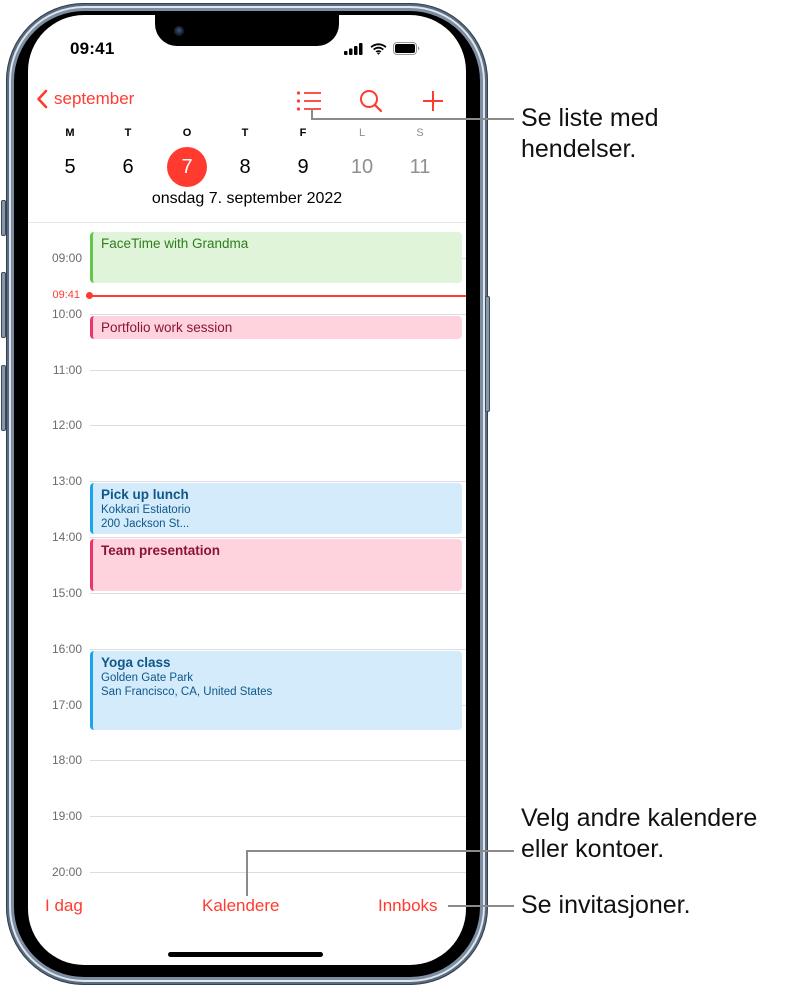 The image size is (803, 990). I want to click on callout-calendars-line1: Velg andre kalendere, so click(639, 818).